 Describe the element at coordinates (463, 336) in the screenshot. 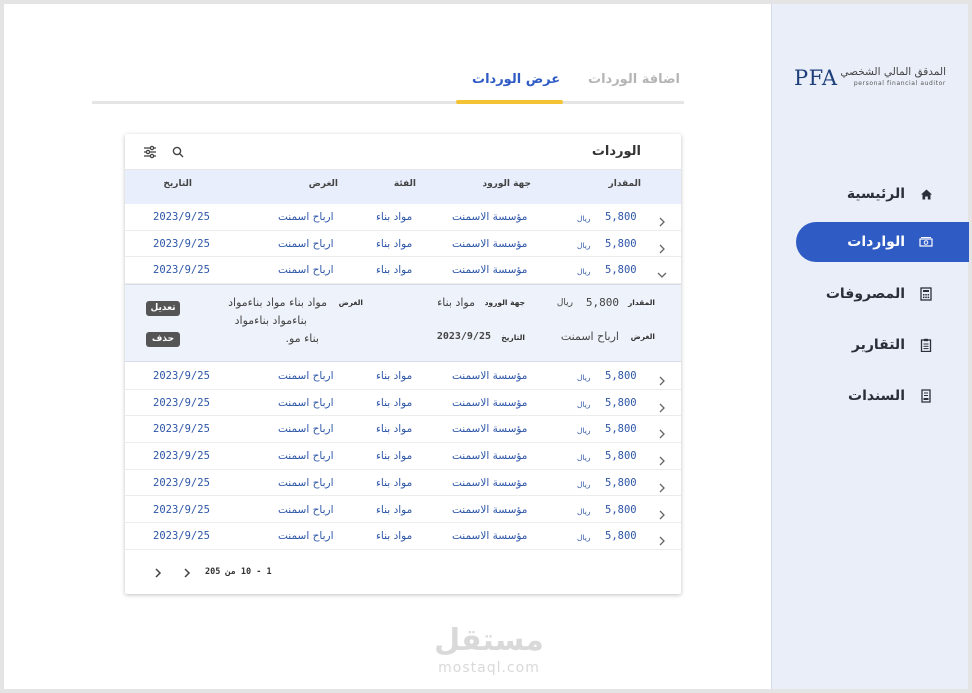

I see `detail-date: 2023/9/25` at that location.